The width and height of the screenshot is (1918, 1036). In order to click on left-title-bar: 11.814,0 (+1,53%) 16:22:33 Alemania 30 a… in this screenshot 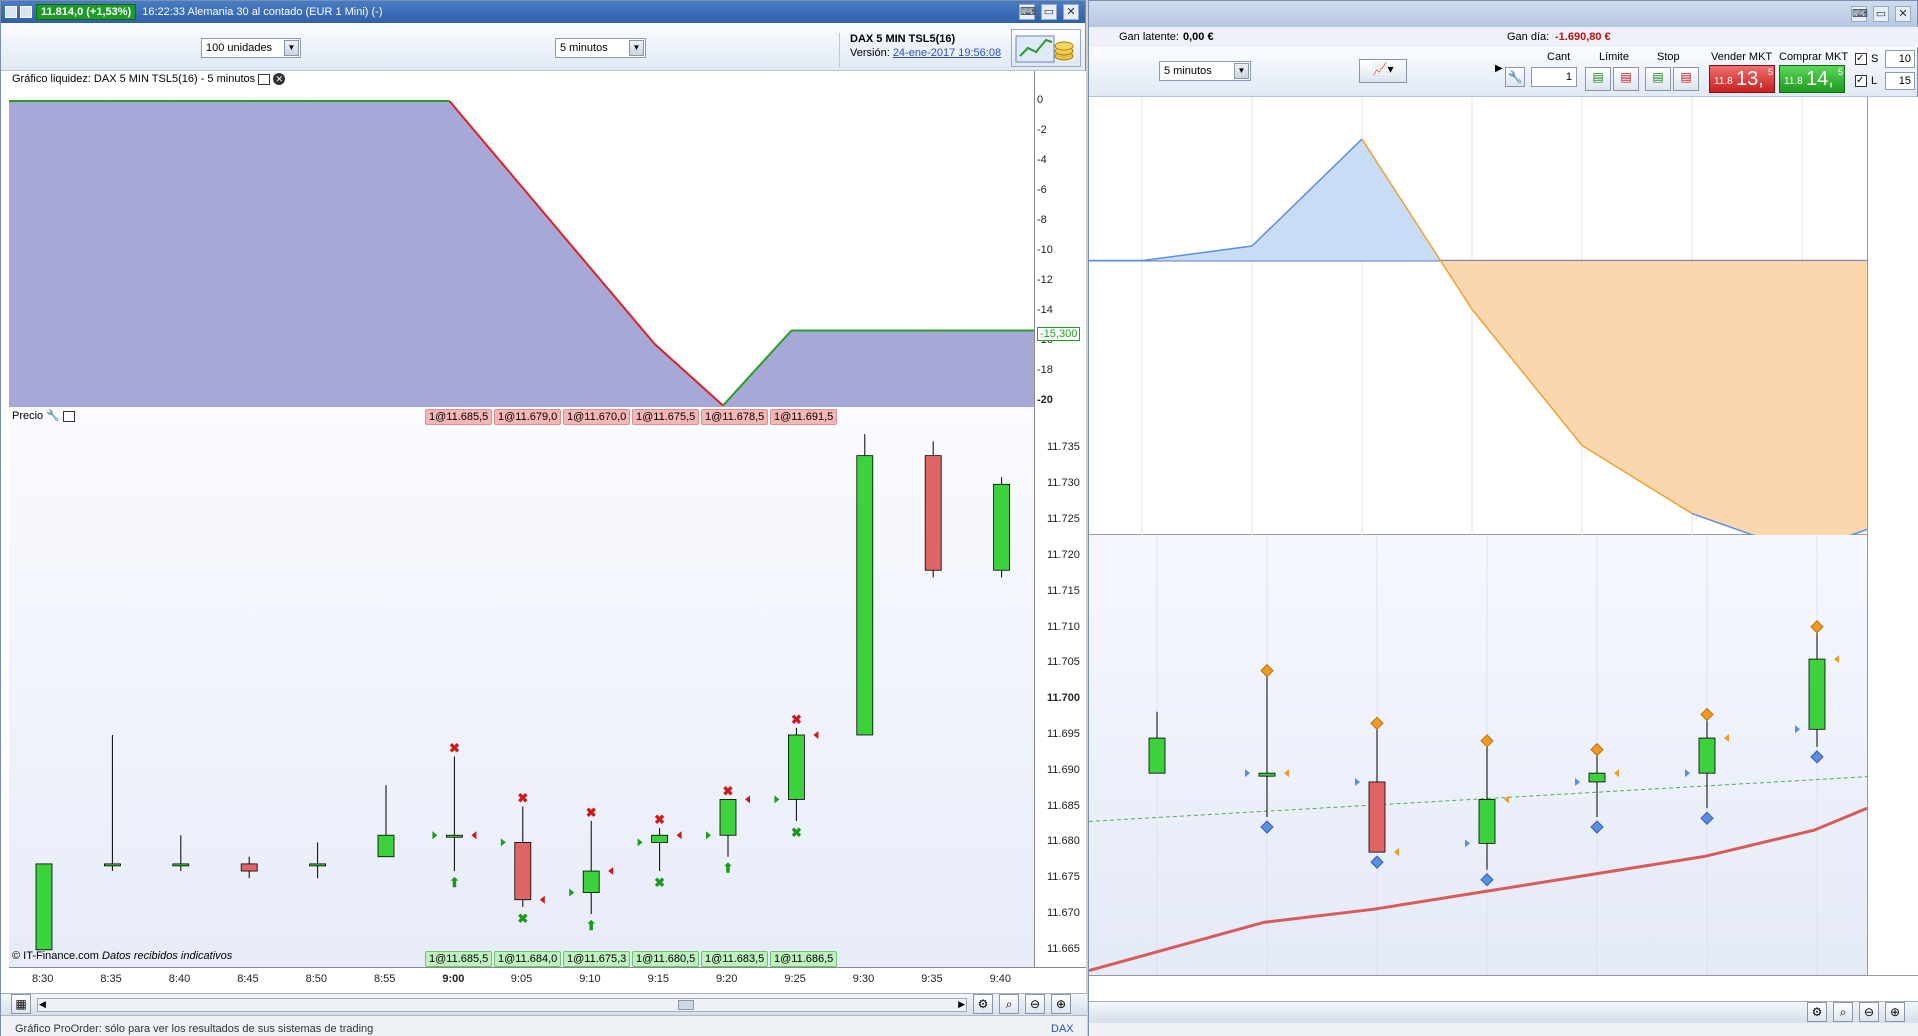, I will do `click(543, 12)`.